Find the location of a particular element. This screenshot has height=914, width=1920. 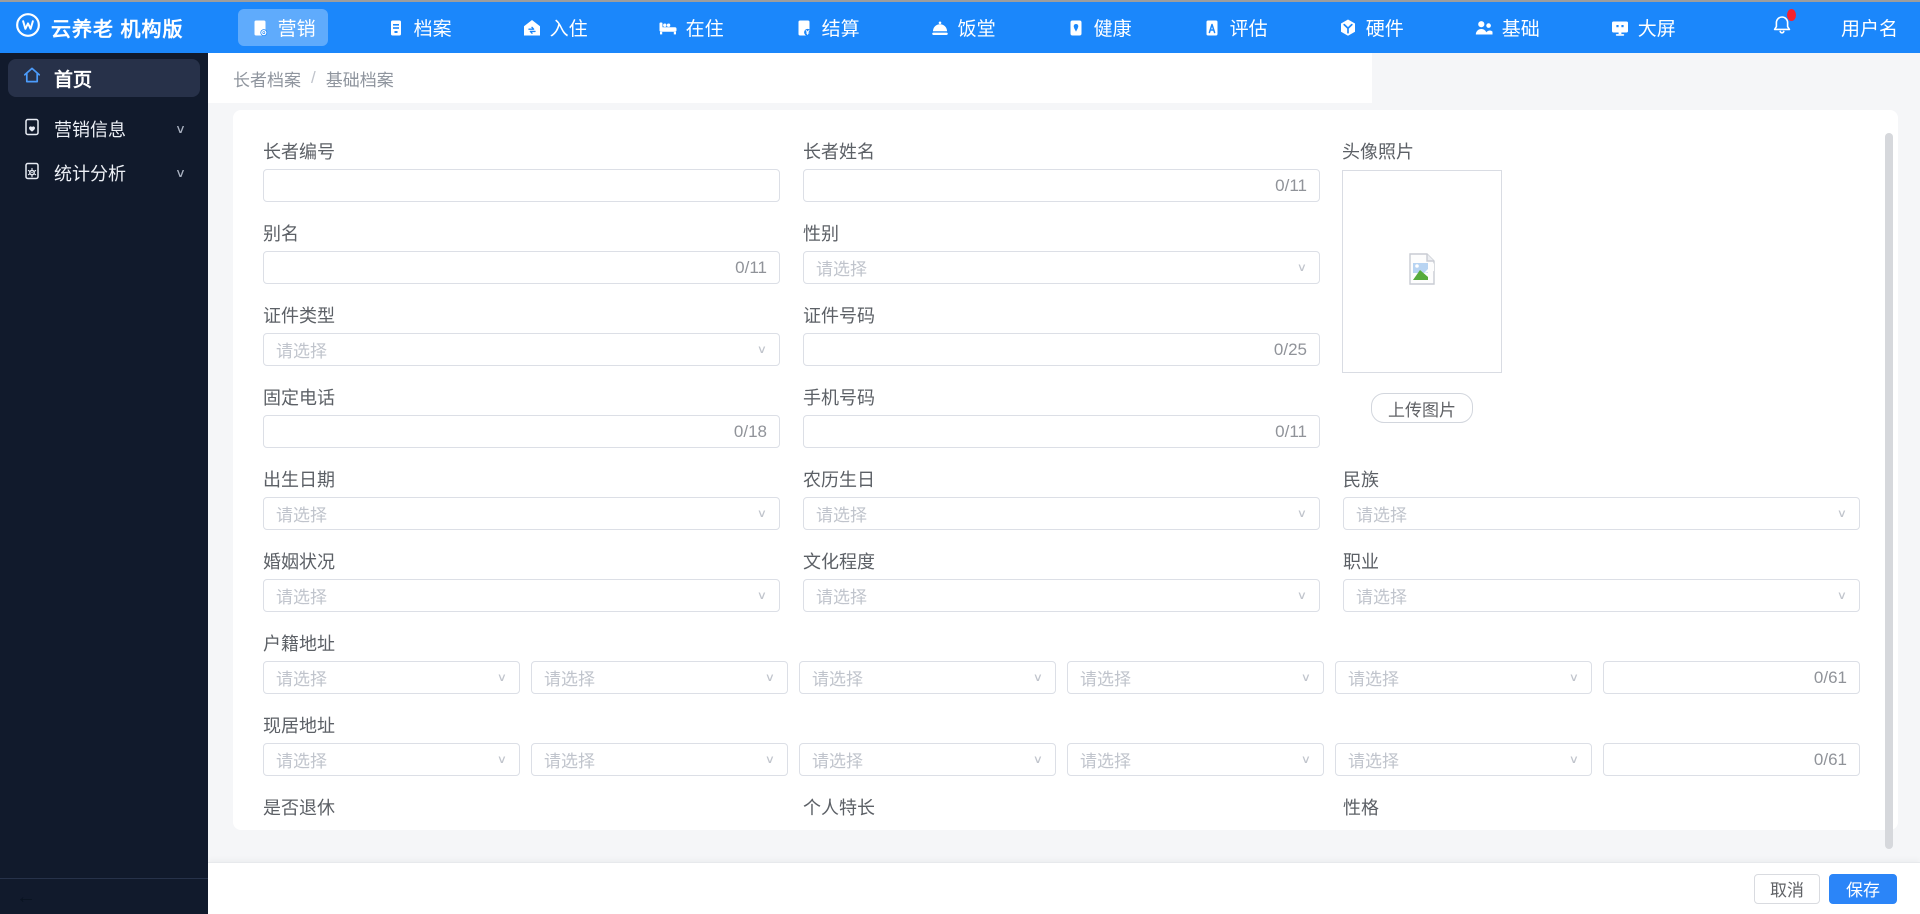

top-nav-item-checkin: 入住 is located at coordinates (555, 27).